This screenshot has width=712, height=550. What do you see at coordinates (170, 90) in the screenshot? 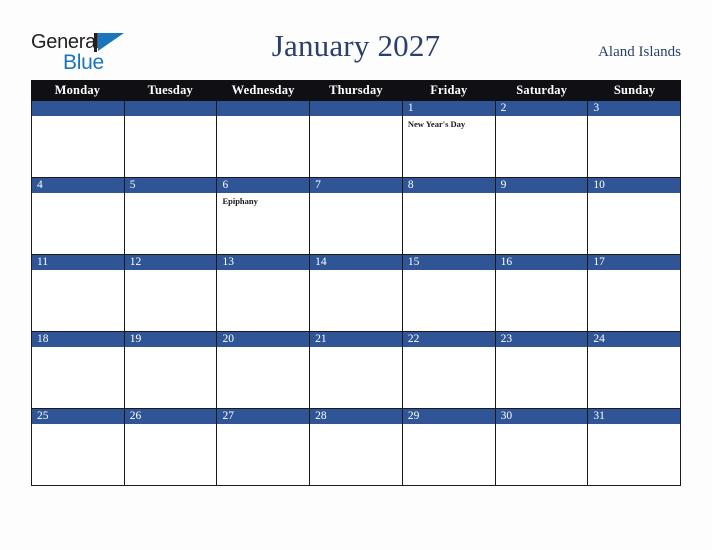
I see `weekday-header-tuesday: Tuesday` at bounding box center [170, 90].